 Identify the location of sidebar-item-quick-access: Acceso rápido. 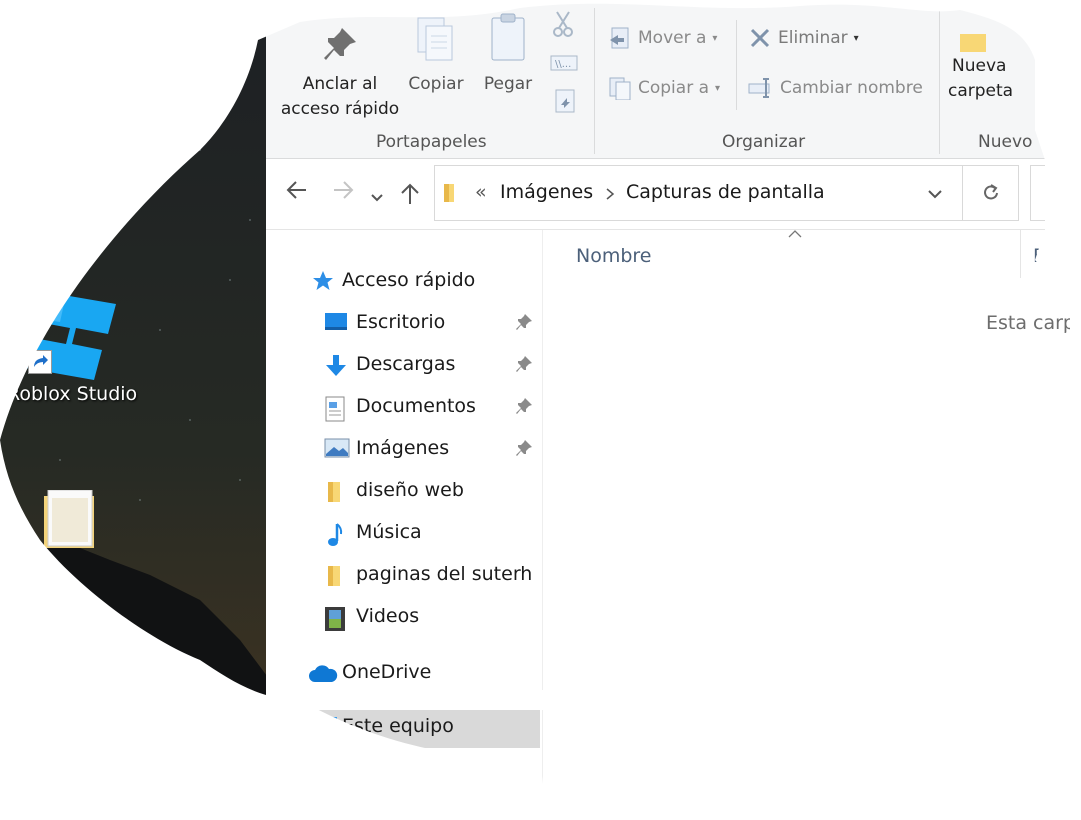
(404, 282).